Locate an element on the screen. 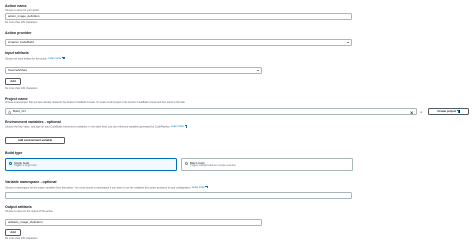  variable-namespace-label: Variable namespace - optional is located at coordinates (31, 182).